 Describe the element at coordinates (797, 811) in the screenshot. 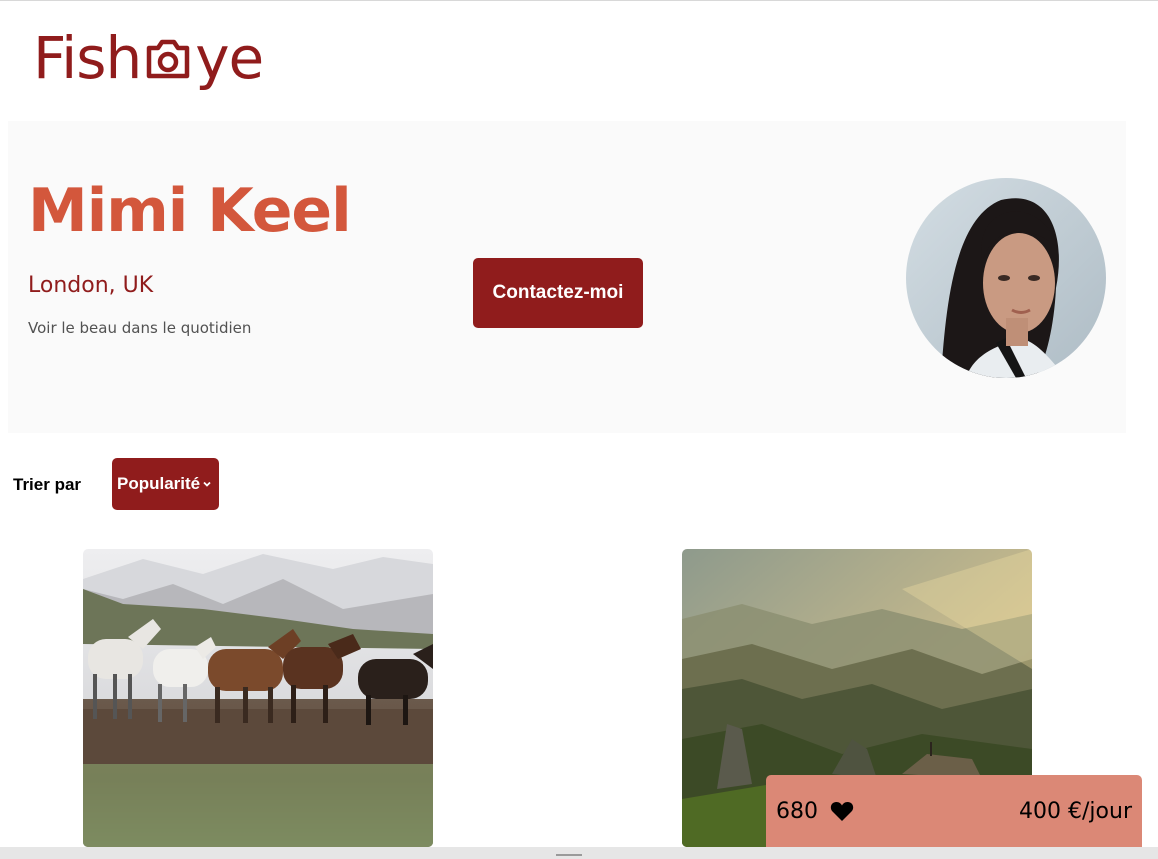

I see `likes-count: 680` at that location.